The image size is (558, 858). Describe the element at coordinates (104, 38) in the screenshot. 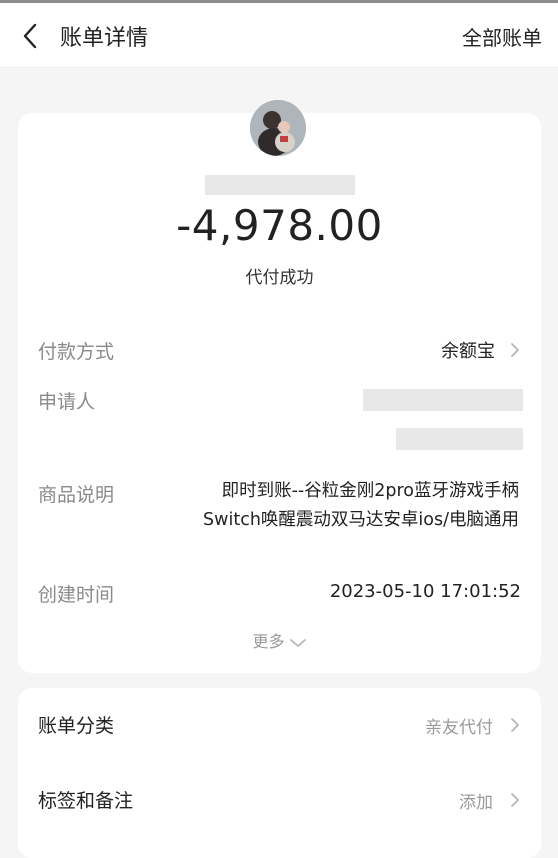

I see `page-title: 账单详情` at that location.